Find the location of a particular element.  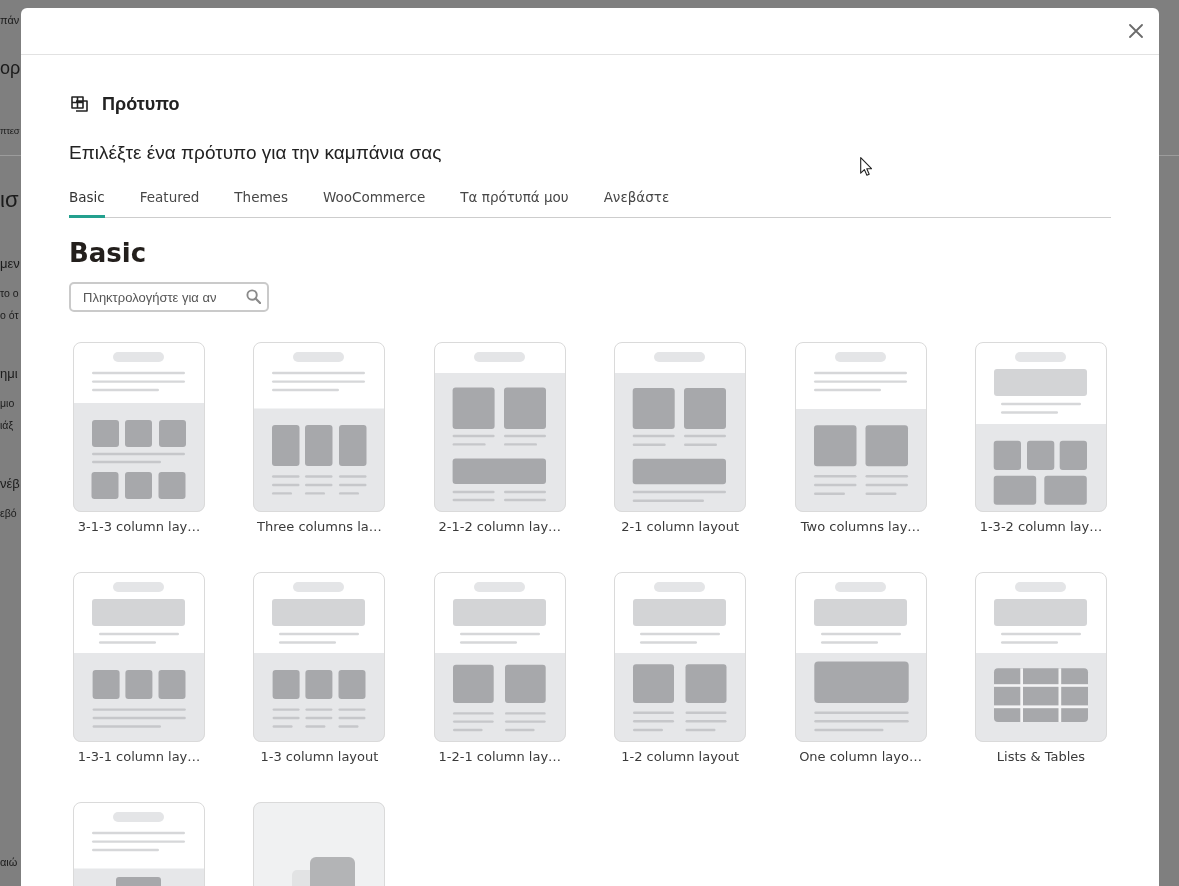

background-page-text: μιο is located at coordinates (7, 403).